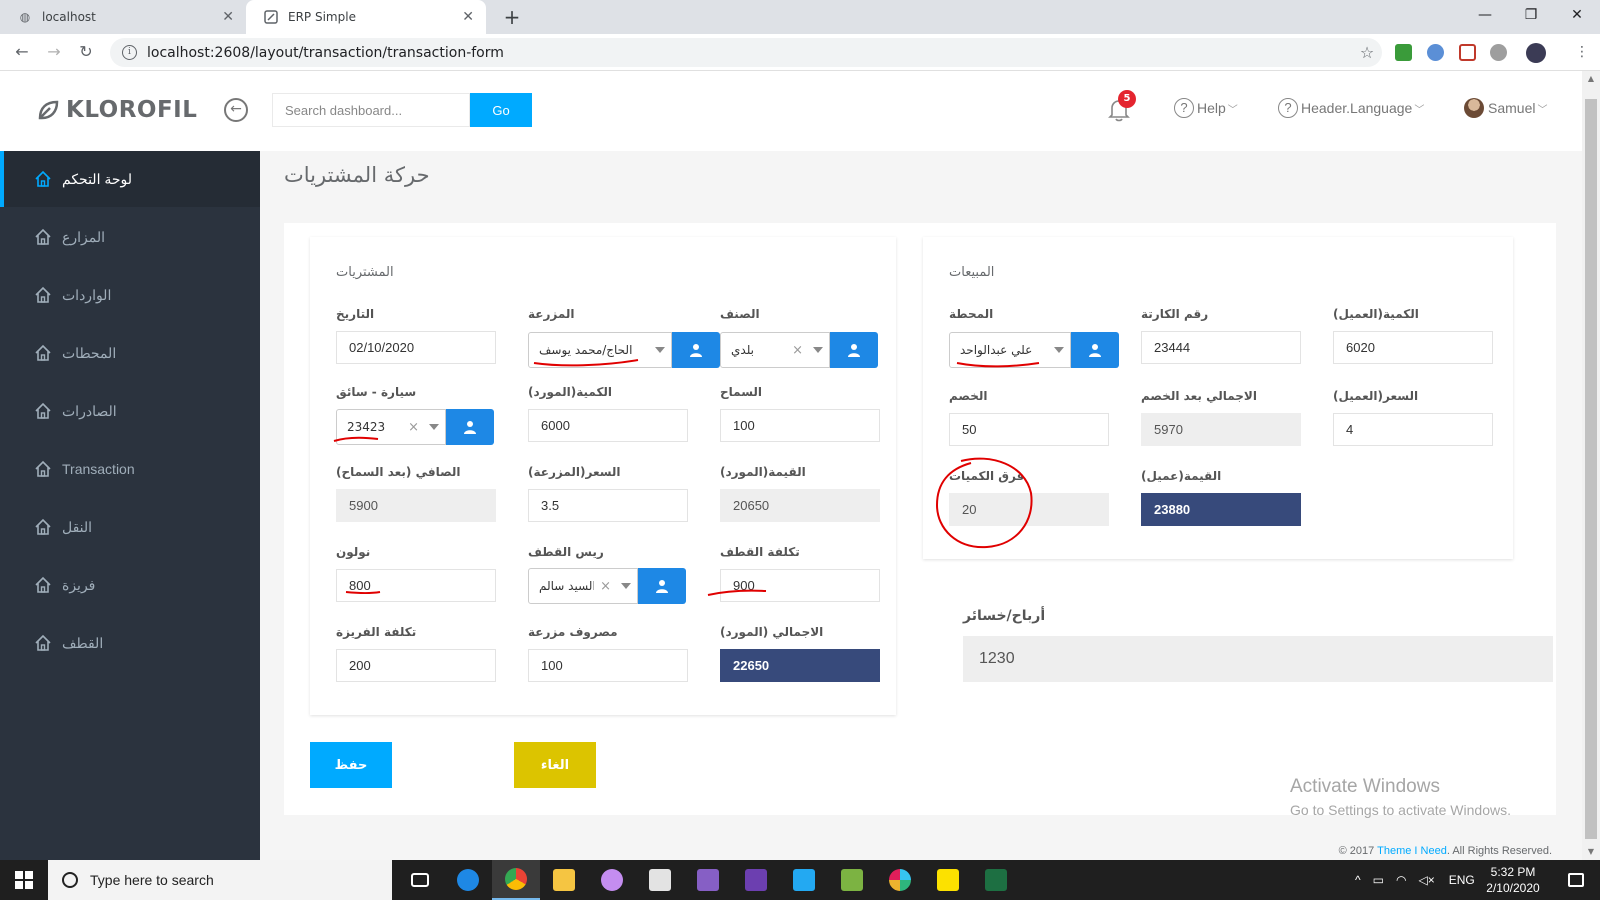 The width and height of the screenshot is (1600, 900). I want to click on footer-link: Theme I Need, so click(1412, 851).